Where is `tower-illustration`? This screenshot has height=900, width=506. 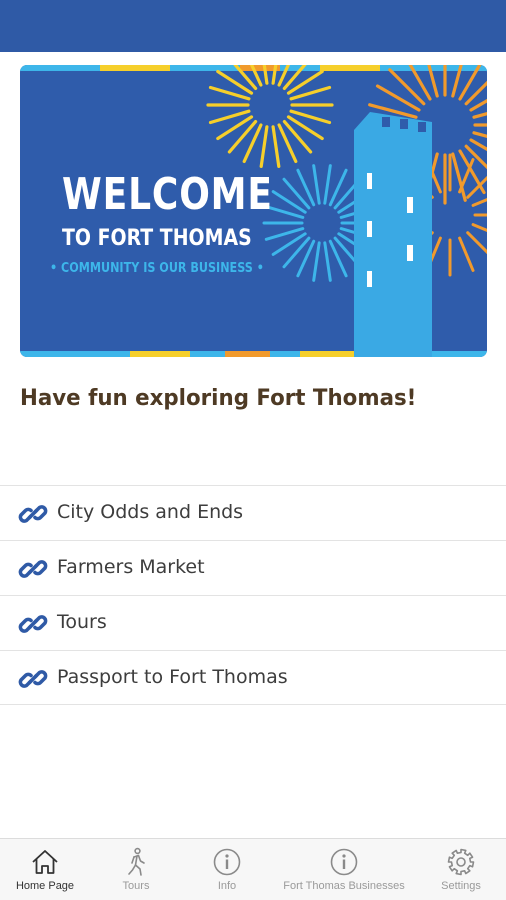 tower-illustration is located at coordinates (393, 234).